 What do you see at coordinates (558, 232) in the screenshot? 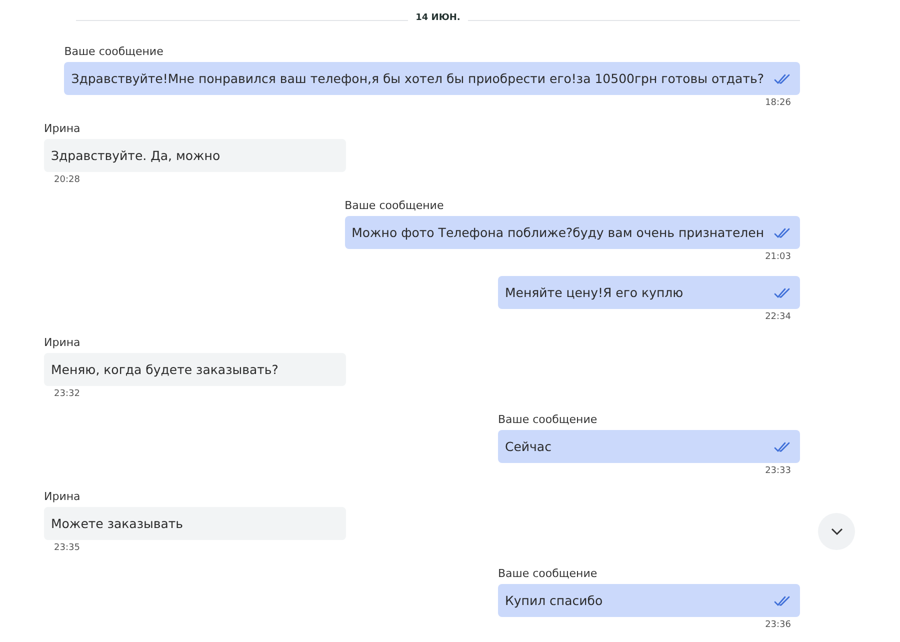
I see `message-text: Можно фото Телефона поближе?буду вам очень признателен` at bounding box center [558, 232].